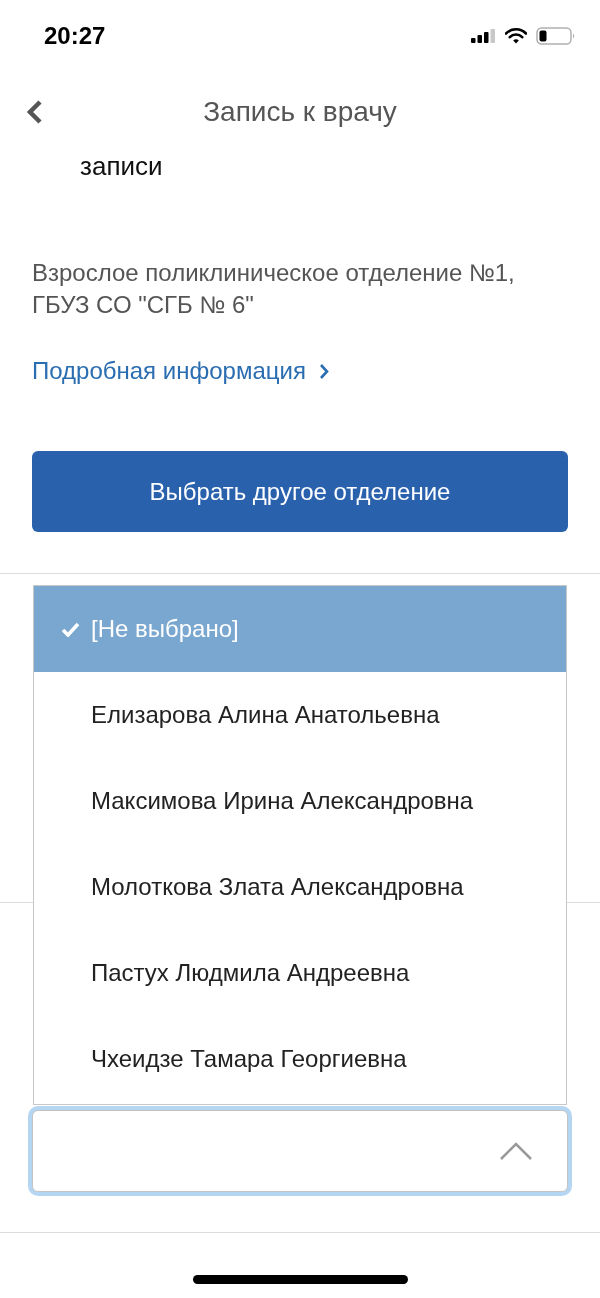  What do you see at coordinates (300, 112) in the screenshot?
I see `page-title: Запись к врачу` at bounding box center [300, 112].